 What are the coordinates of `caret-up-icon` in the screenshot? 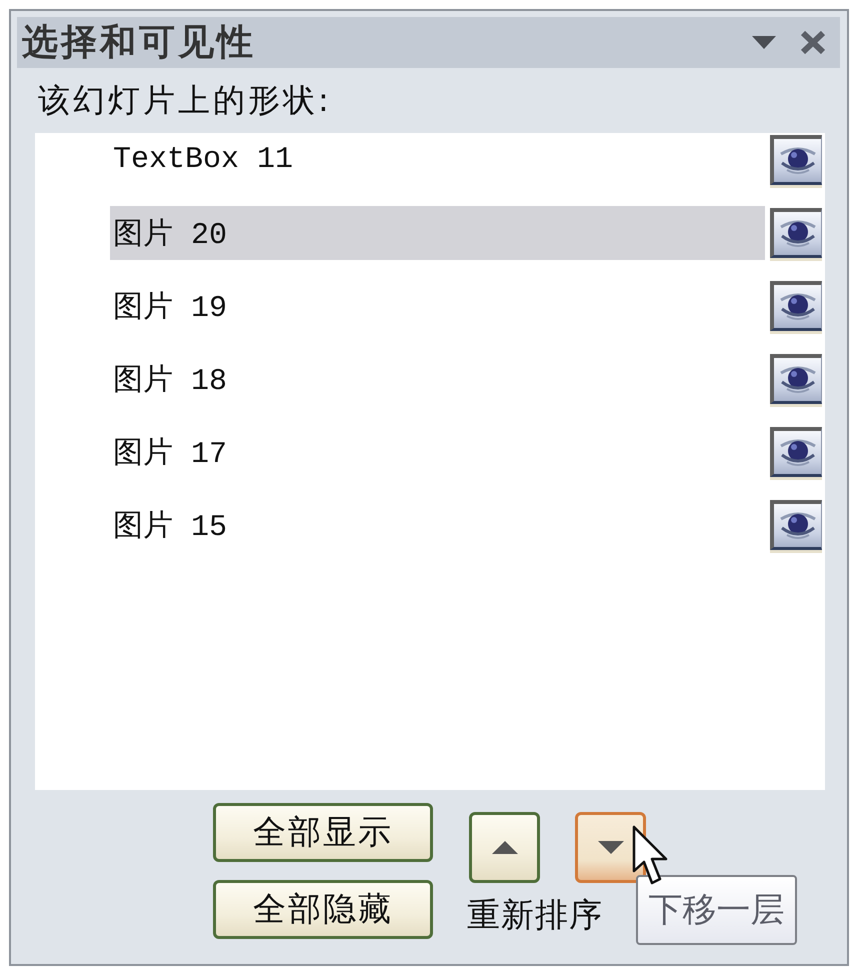 It's located at (505, 847).